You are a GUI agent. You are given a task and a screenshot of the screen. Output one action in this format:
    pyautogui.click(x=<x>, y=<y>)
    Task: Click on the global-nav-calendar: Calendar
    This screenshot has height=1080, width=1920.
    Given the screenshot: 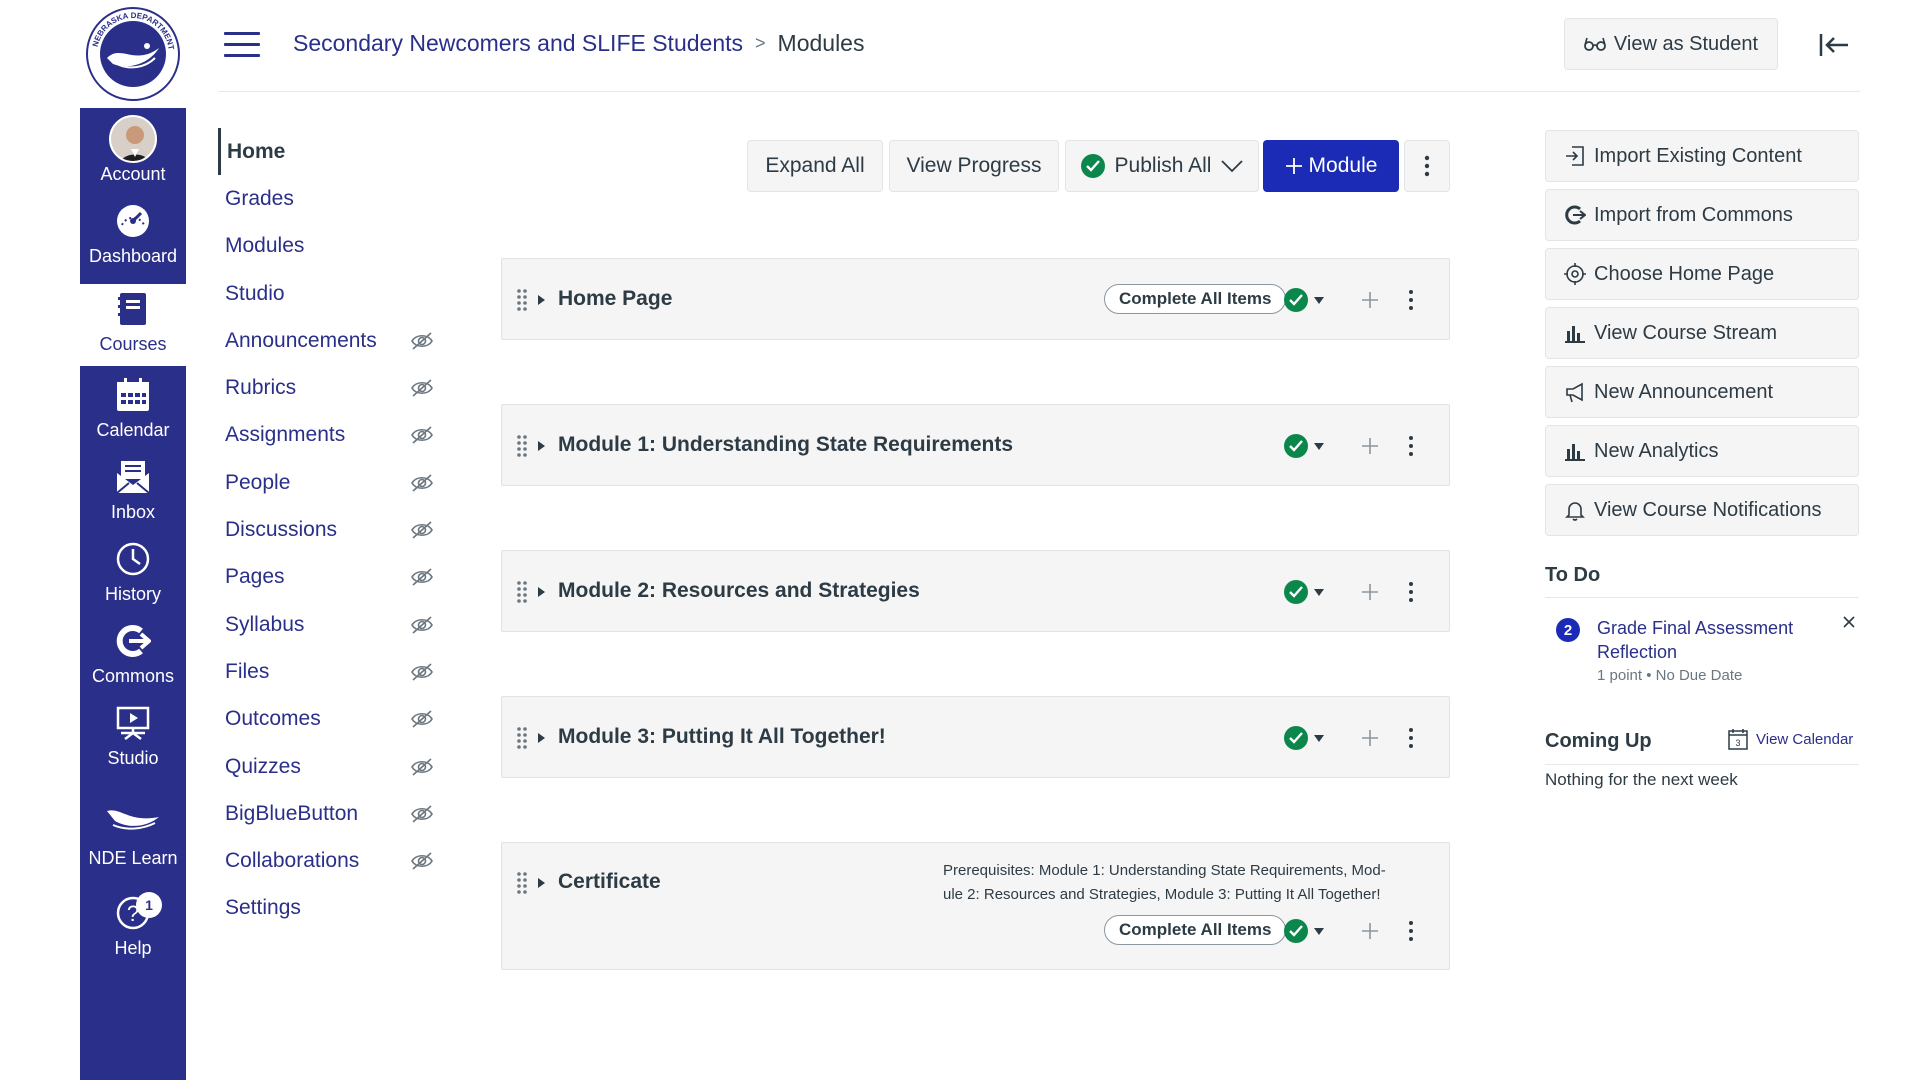 What is the action you would take?
    pyautogui.click(x=133, y=411)
    